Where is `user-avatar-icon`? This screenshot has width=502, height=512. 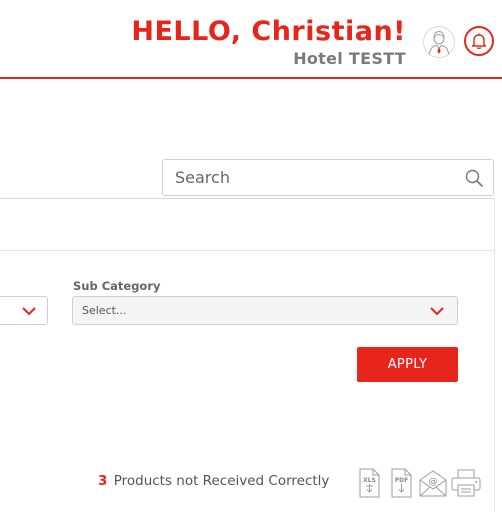
user-avatar-icon is located at coordinates (439, 42).